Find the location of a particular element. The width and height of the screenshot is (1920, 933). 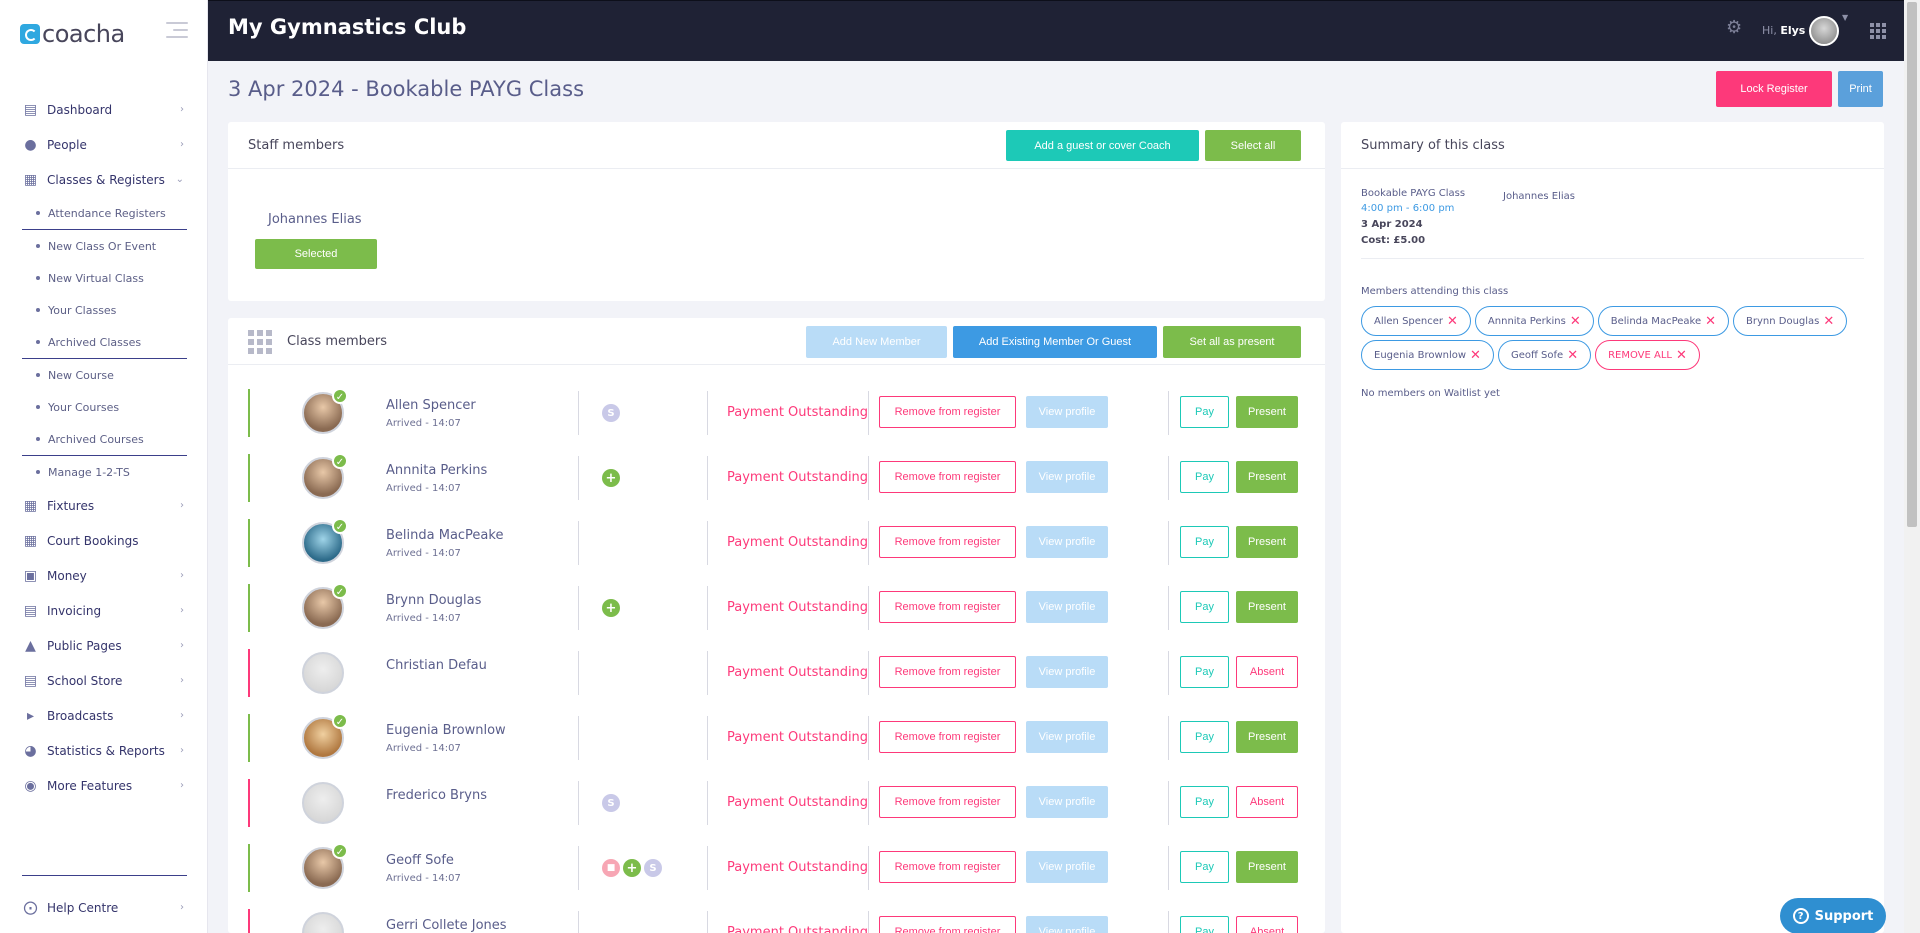

attendee-chip: Geoff Sofe ✕ is located at coordinates (1544, 355).